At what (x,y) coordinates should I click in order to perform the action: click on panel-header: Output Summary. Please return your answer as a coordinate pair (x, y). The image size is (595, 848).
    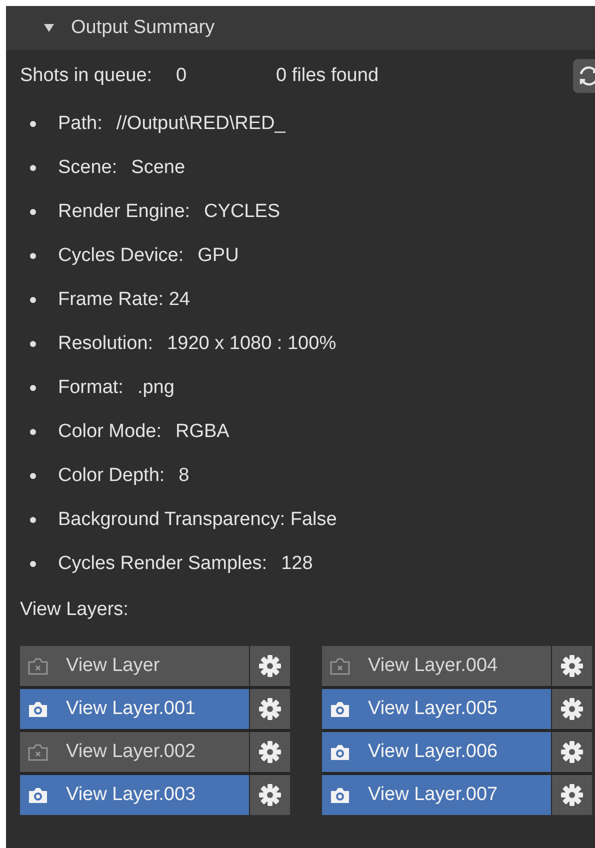
    Looking at the image, I should click on (300, 28).